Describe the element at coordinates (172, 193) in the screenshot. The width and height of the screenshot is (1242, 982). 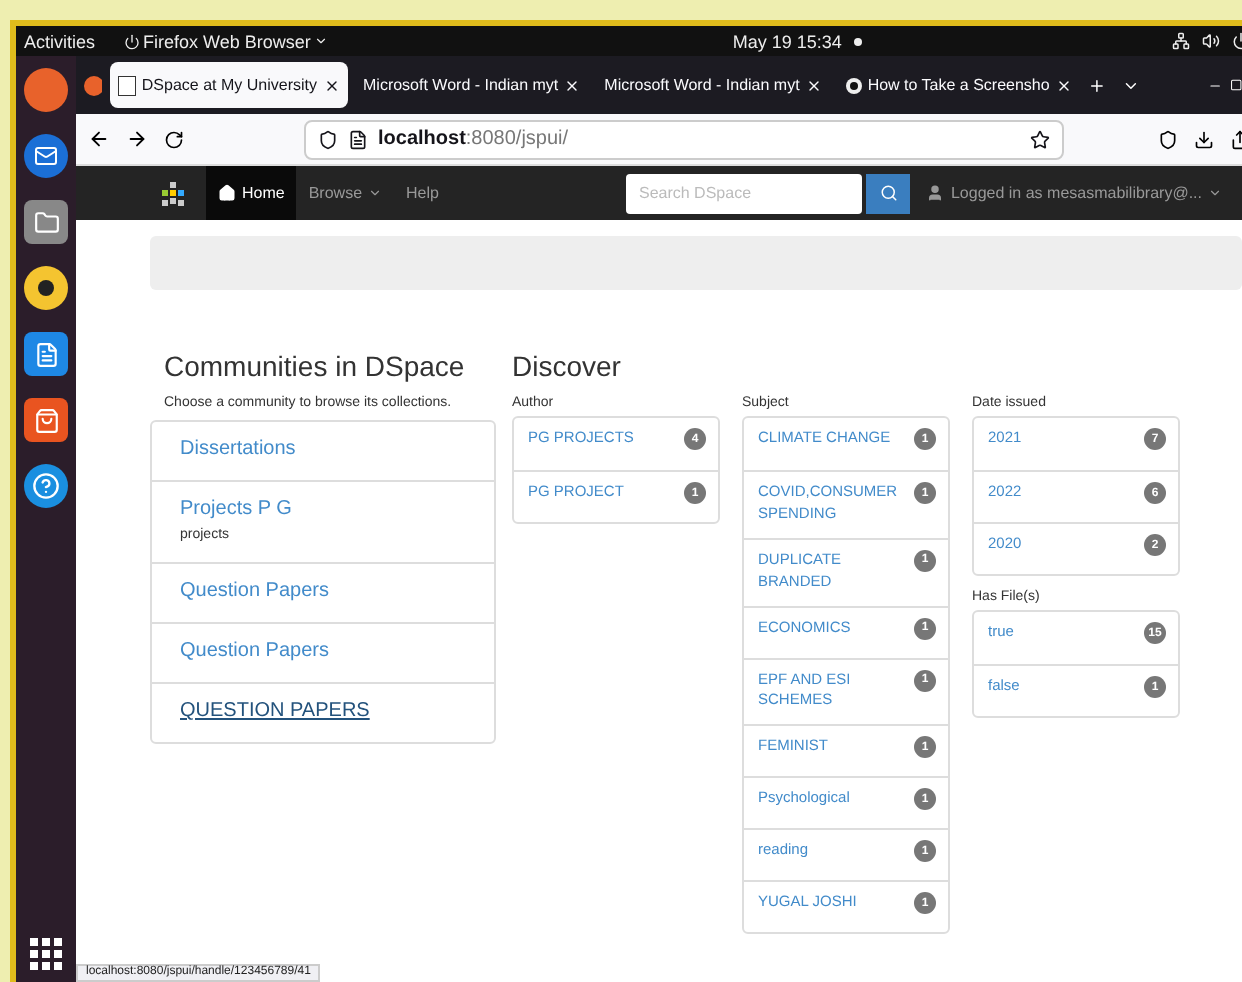
I see `logo-icon` at that location.